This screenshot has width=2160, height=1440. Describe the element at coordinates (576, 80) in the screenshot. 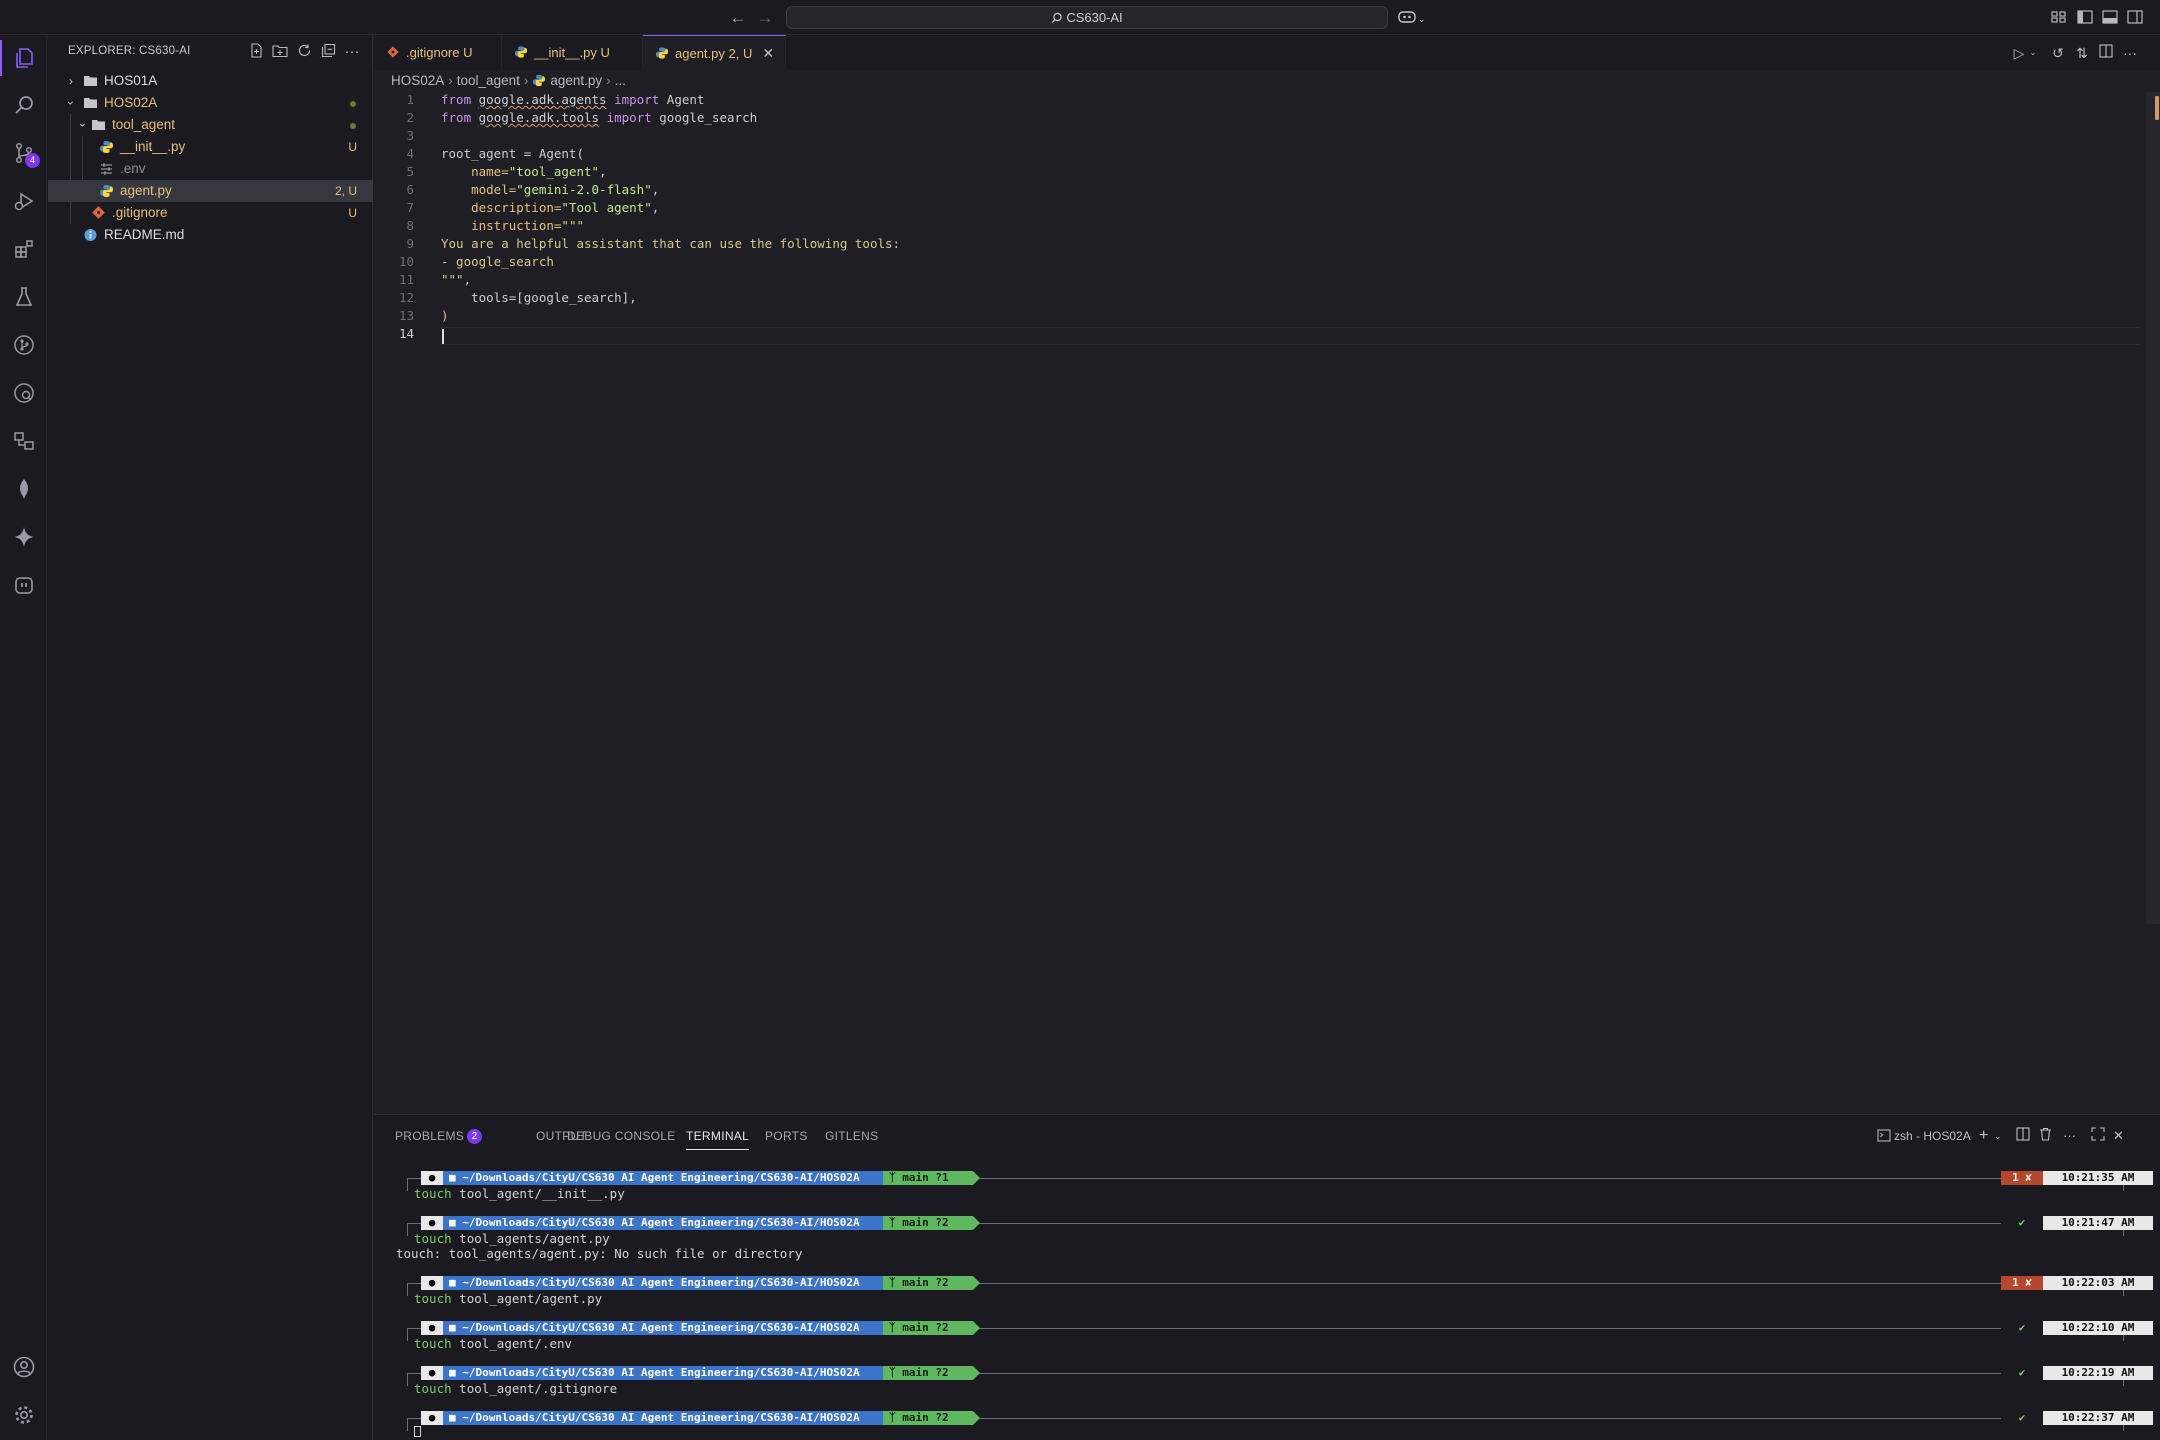

I see `breadcrumb-file: agent.py` at that location.